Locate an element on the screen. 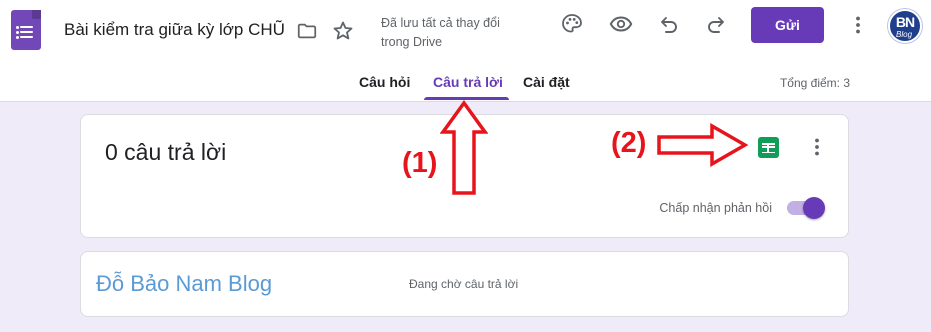  star-icon is located at coordinates (343, 31).